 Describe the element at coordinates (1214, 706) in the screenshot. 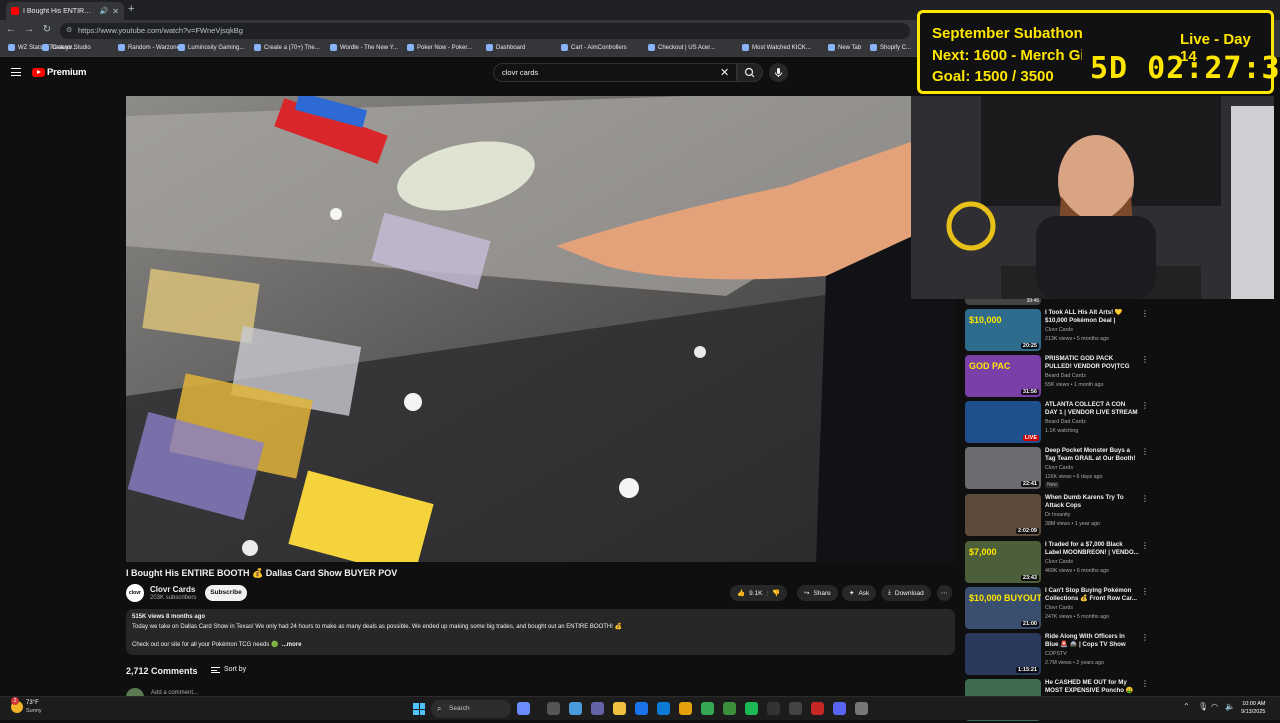

I see `wifi-icon: ◠` at that location.